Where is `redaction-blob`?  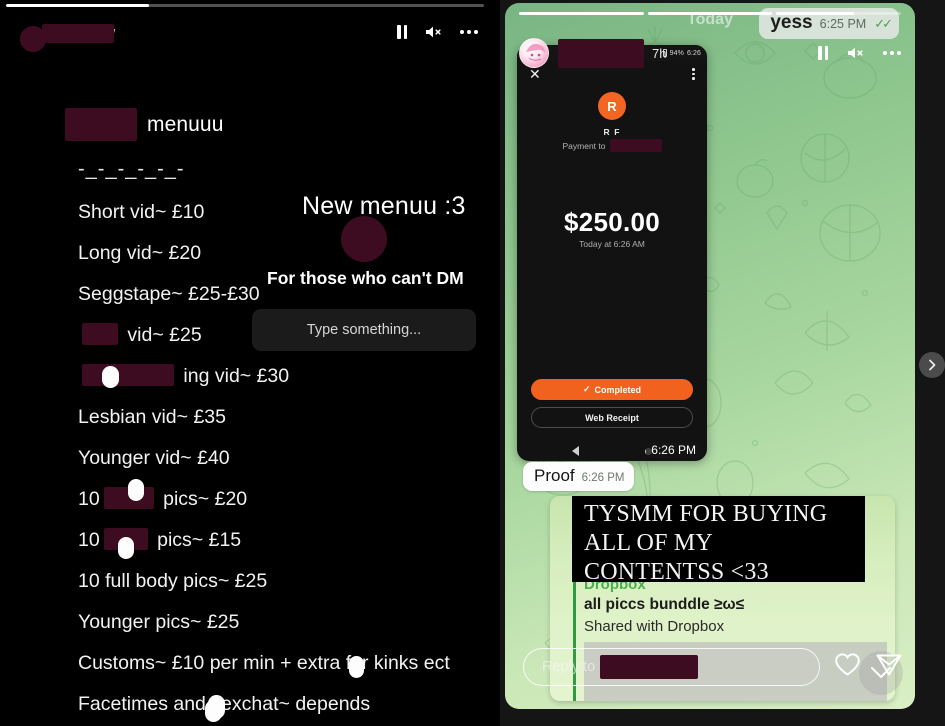
redaction-blob is located at coordinates (364, 239).